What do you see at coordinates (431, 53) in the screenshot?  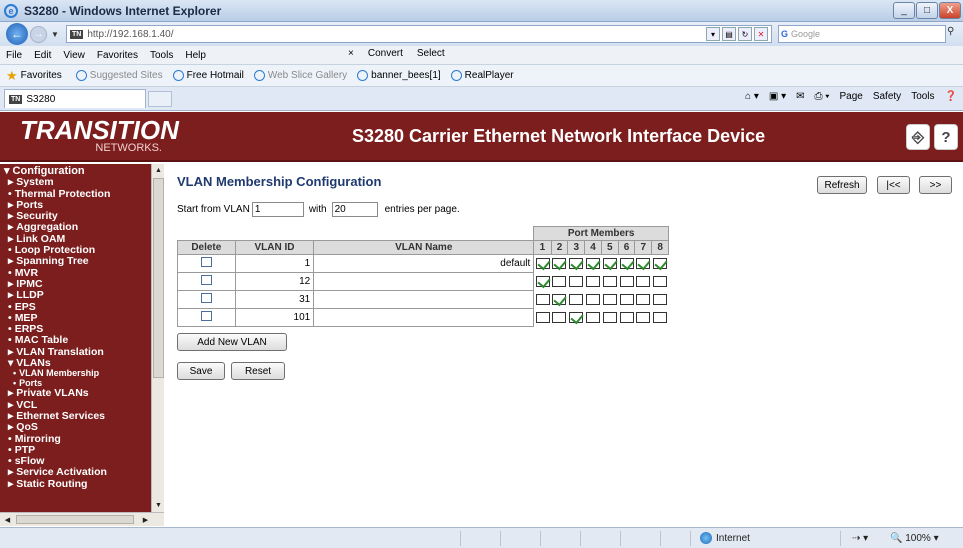 I see `select-button: Select` at bounding box center [431, 53].